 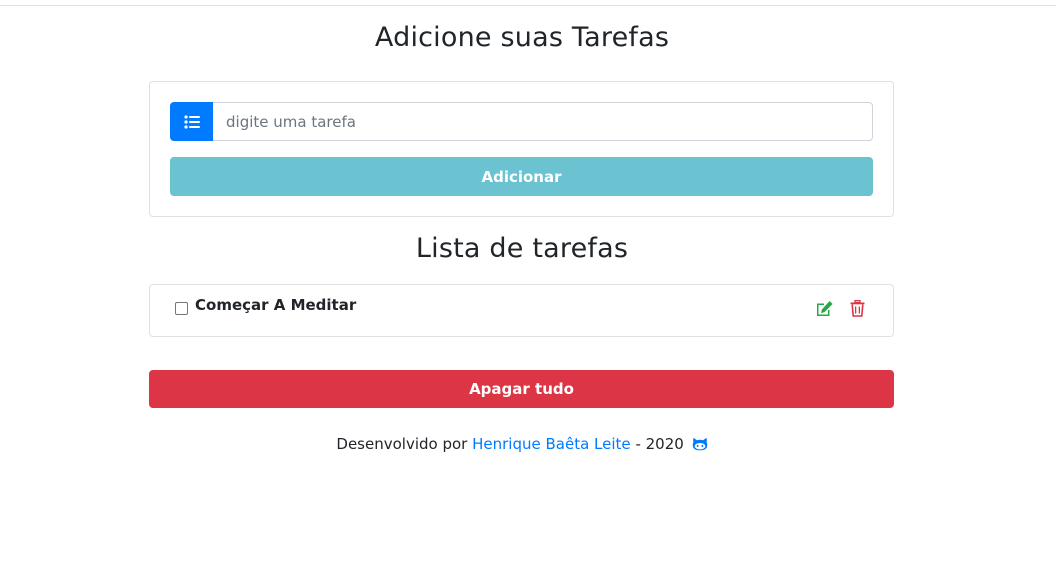 What do you see at coordinates (521, 176) in the screenshot?
I see `add-task-button: Adicionar` at bounding box center [521, 176].